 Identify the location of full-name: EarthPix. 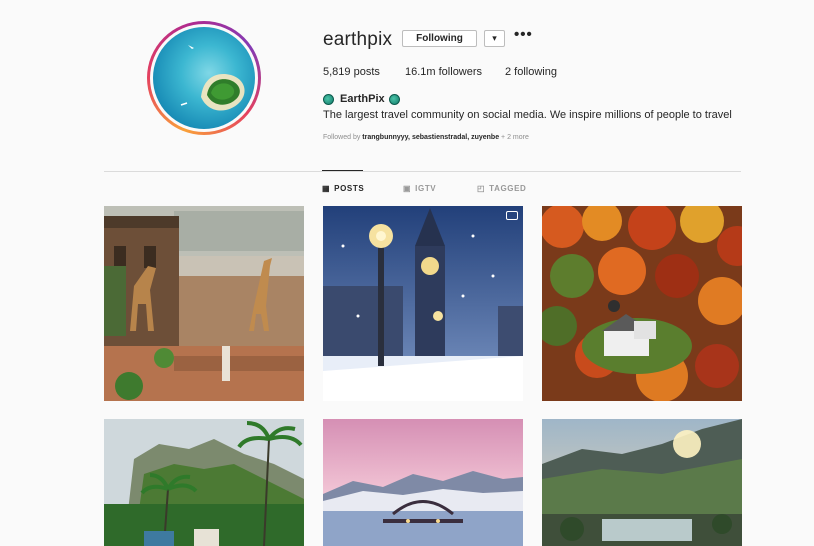
(362, 99).